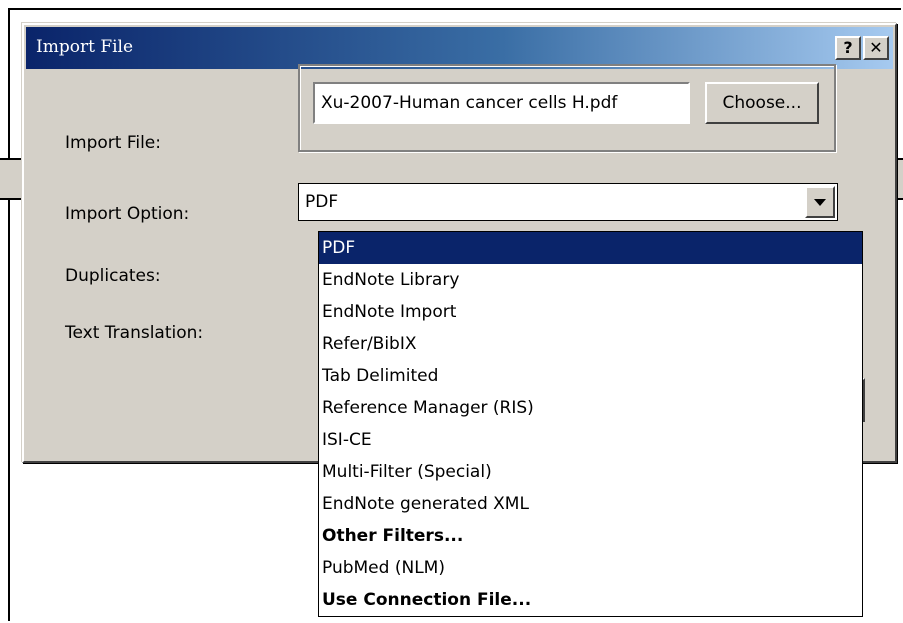 The width and height of the screenshot is (903, 623). What do you see at coordinates (590, 344) in the screenshot?
I see `dropdown-option: Refer/BibIX` at bounding box center [590, 344].